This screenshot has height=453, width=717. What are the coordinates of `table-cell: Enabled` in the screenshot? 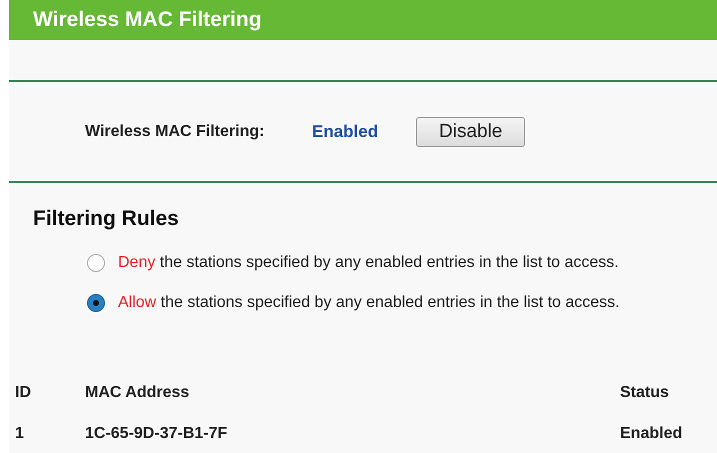 It's located at (651, 433).